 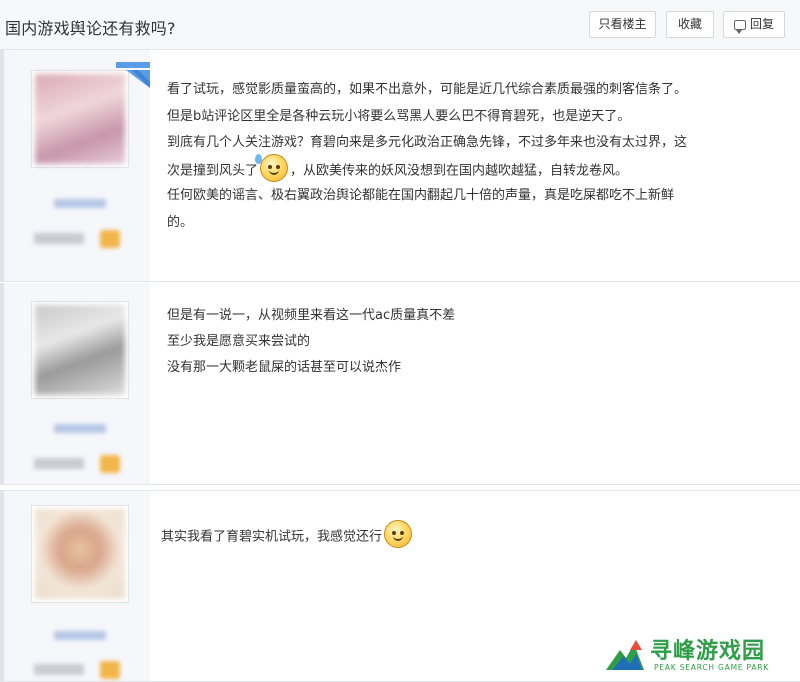 I want to click on post-line-part: ，从欧美传来的妖风没想到在国内越吹越猛，自转龙卷风。, so click(x=459, y=170).